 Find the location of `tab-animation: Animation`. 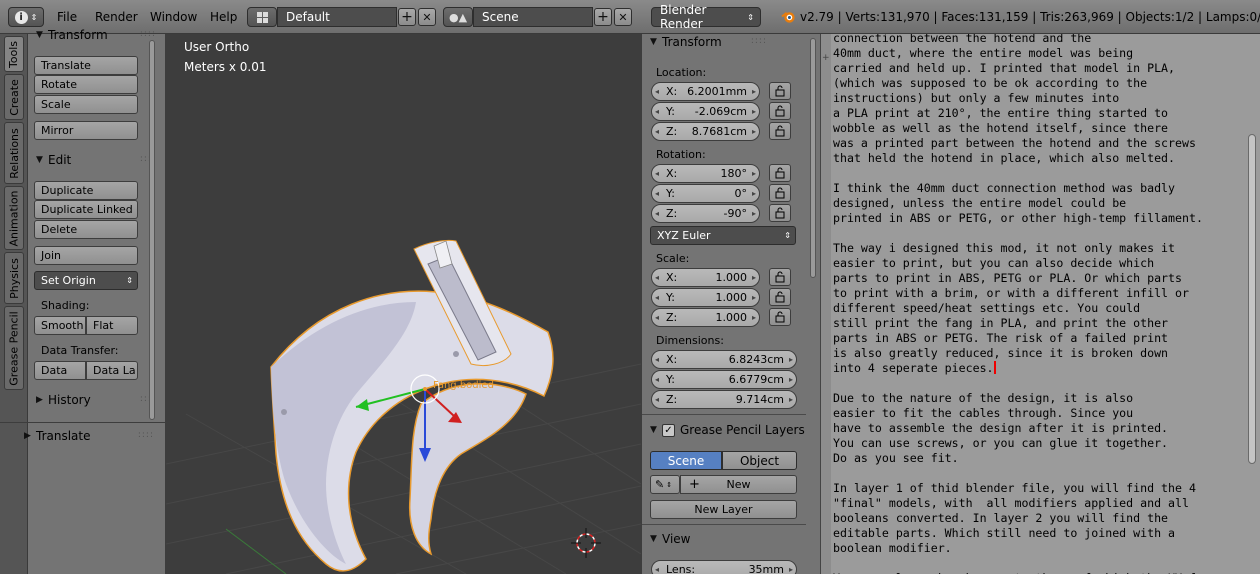

tab-animation: Animation is located at coordinates (14, 218).